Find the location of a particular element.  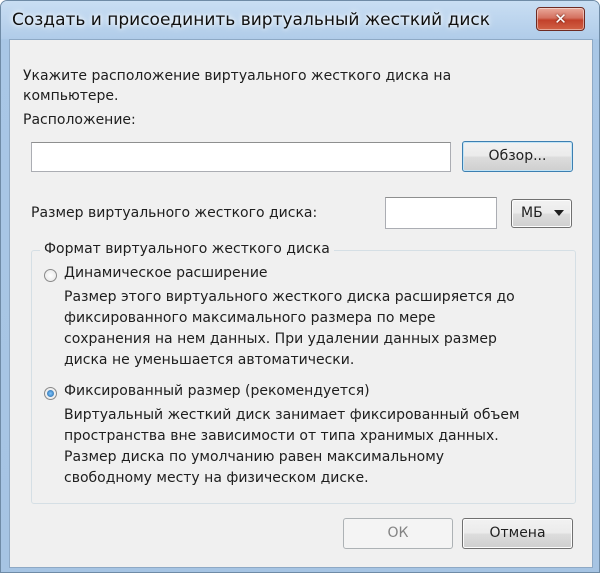

size-unit-dropdown: МБ is located at coordinates (541, 213).